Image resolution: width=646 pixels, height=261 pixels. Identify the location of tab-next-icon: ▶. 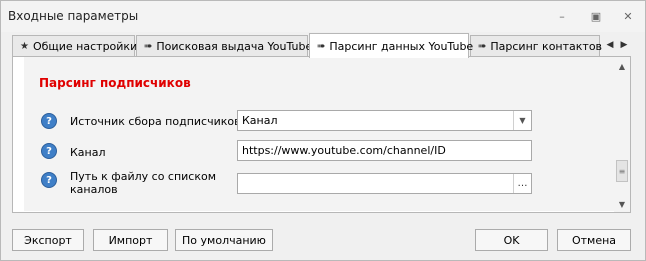
(624, 45).